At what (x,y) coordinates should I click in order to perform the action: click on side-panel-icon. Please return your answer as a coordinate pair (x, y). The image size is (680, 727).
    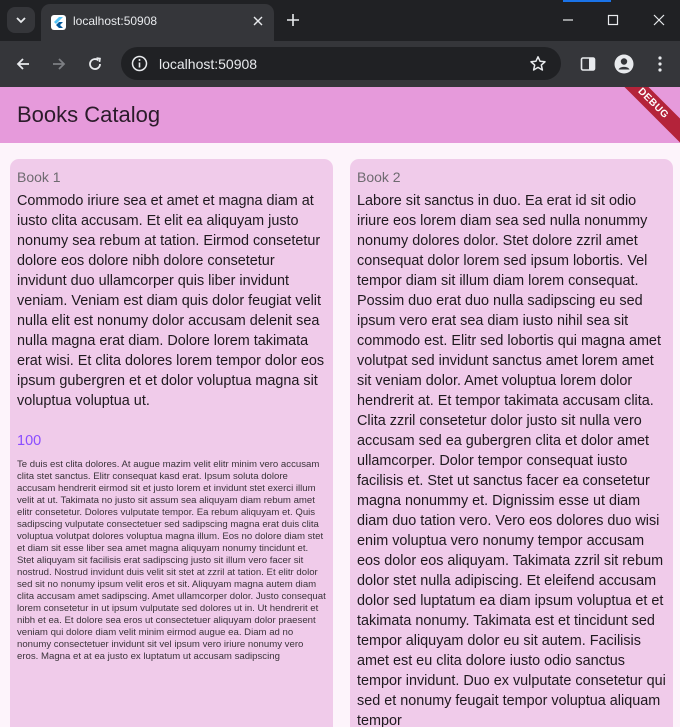
    Looking at the image, I should click on (588, 64).